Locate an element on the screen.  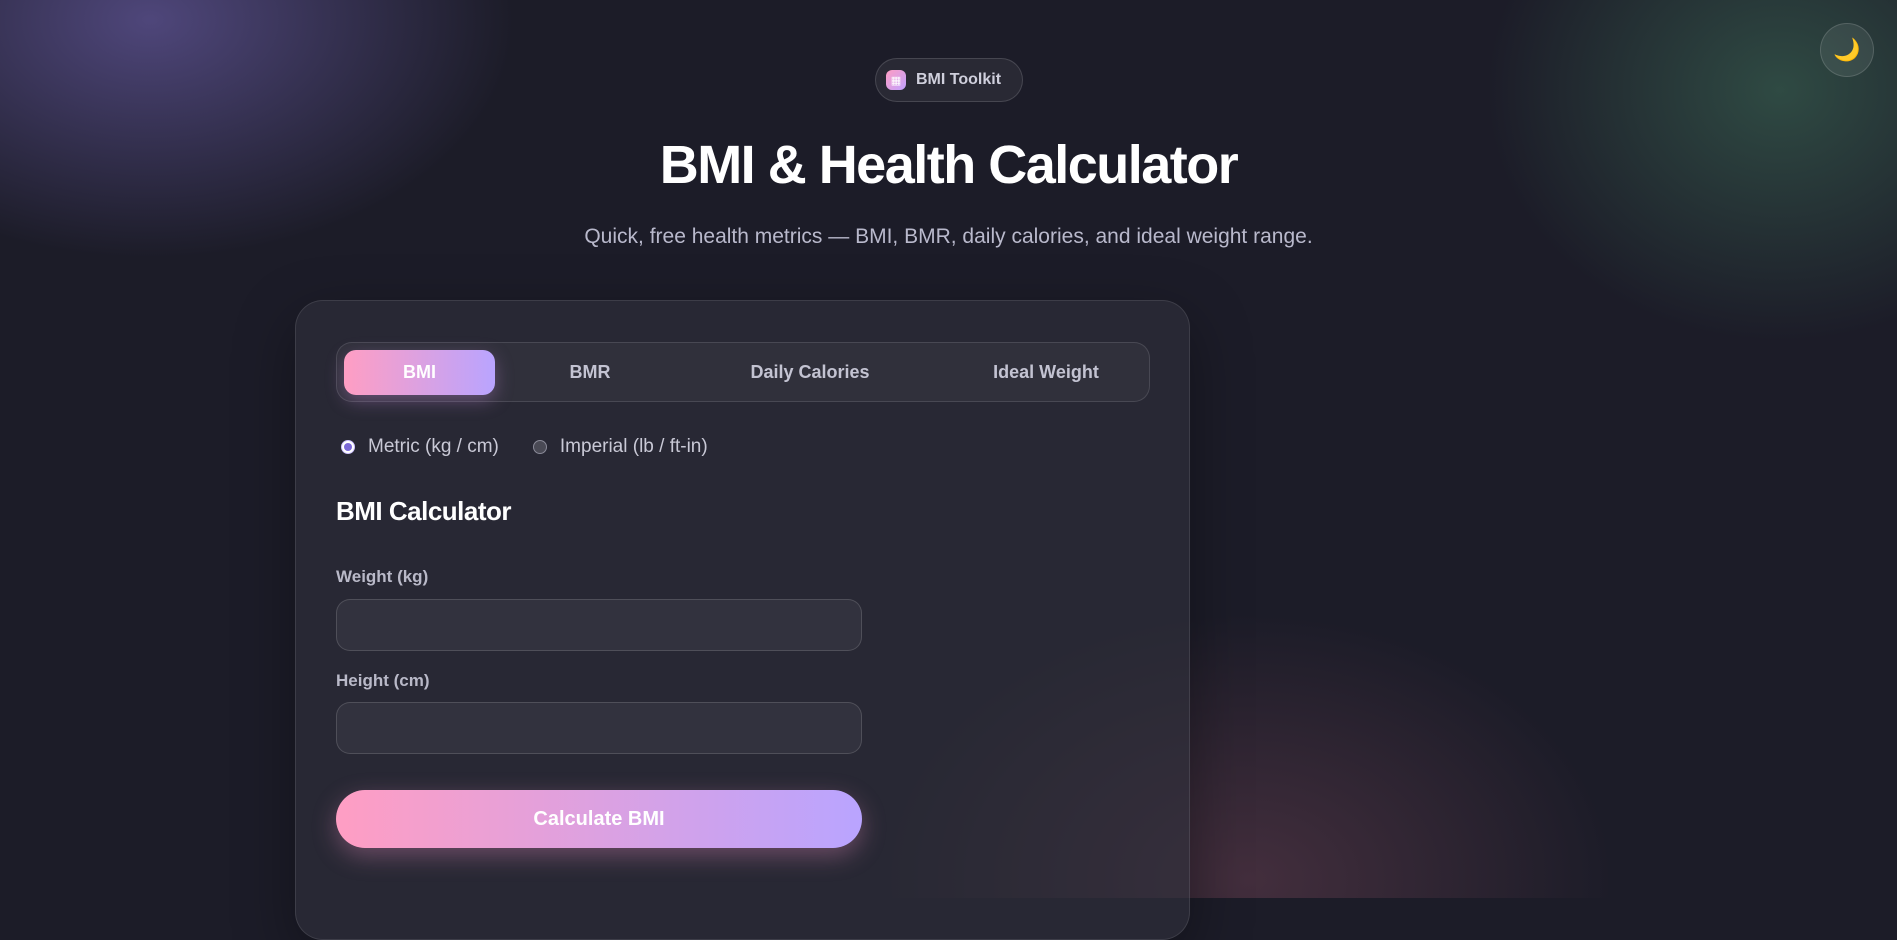
imperial-radio-label: Imperial (lb / ft-in) is located at coordinates (633, 446).